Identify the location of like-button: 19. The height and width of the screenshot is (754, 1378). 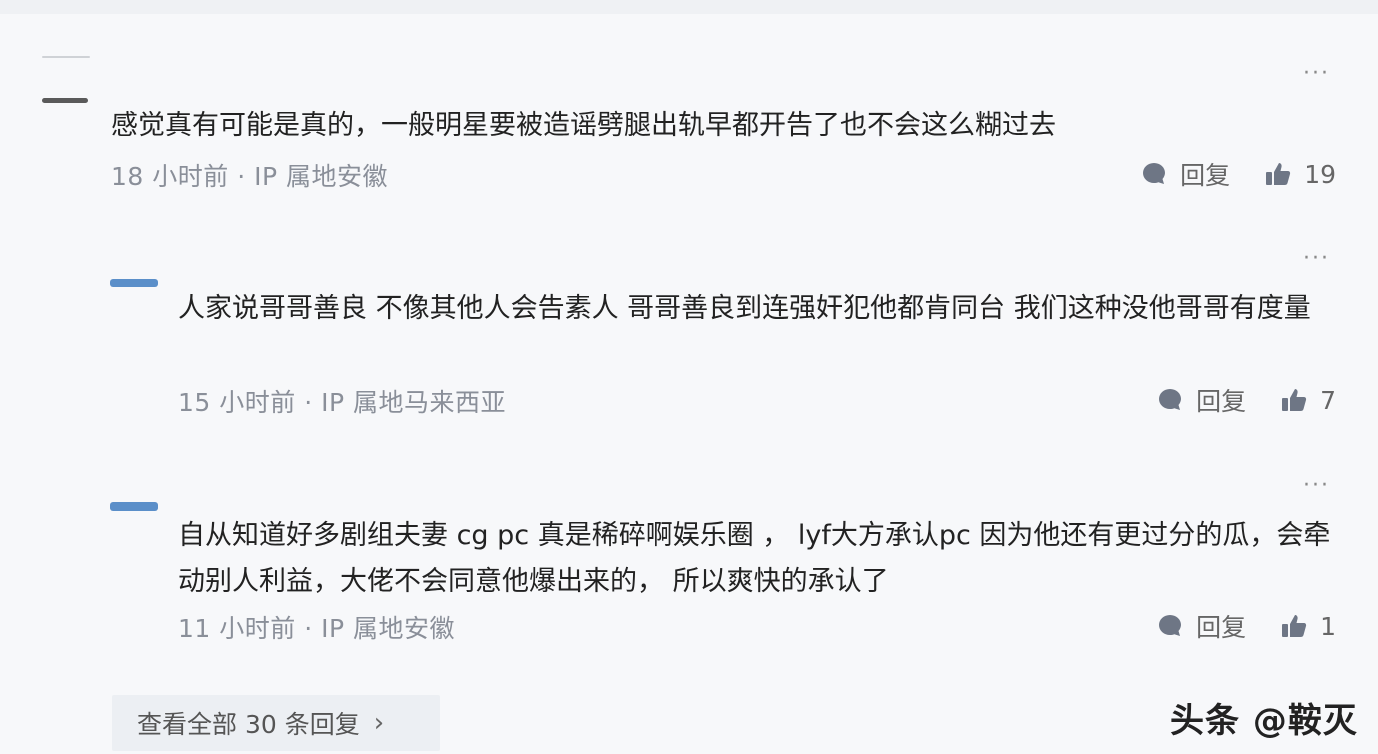
(1300, 174).